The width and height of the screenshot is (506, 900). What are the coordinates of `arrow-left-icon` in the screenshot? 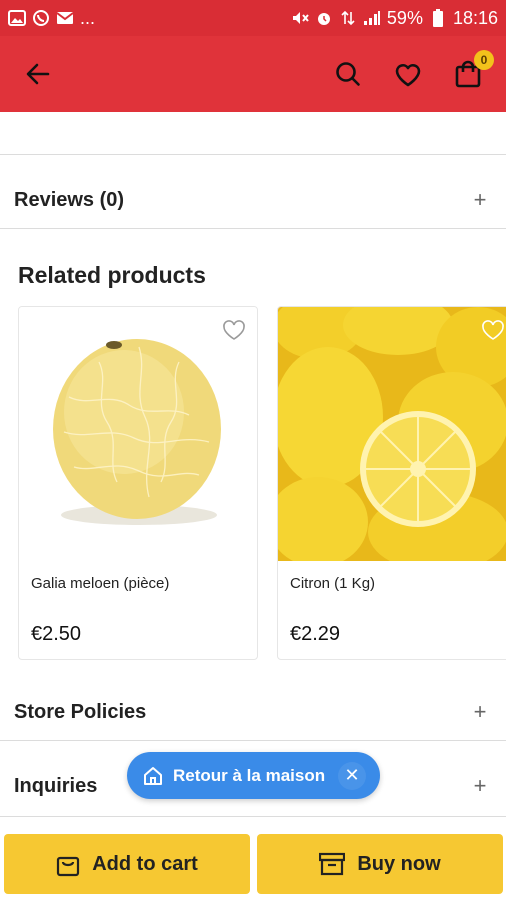 It's located at (38, 74).